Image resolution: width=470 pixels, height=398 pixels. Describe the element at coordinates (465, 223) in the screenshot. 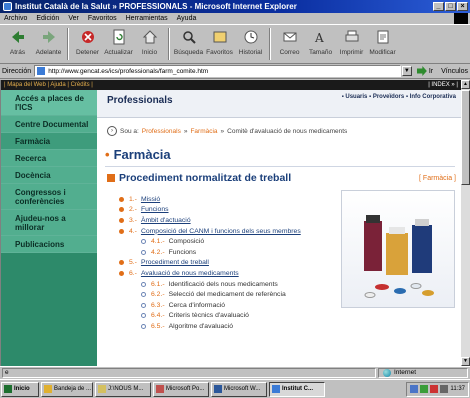

I see `vertical-scrollbar: ▲ ▼` at that location.